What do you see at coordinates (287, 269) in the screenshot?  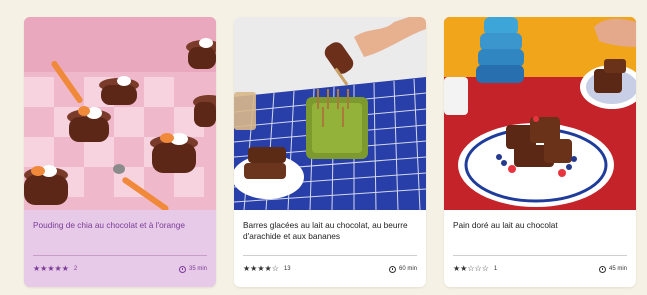 I see `rating-count: 13` at bounding box center [287, 269].